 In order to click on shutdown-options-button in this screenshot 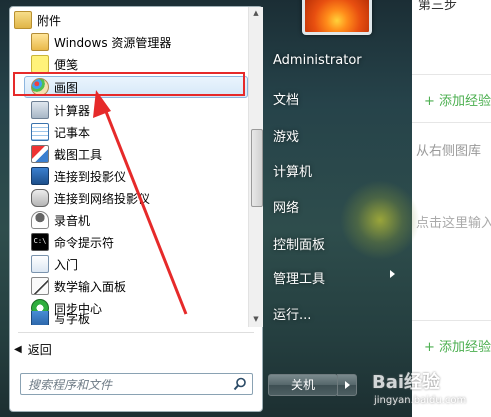, I will do `click(347, 385)`.